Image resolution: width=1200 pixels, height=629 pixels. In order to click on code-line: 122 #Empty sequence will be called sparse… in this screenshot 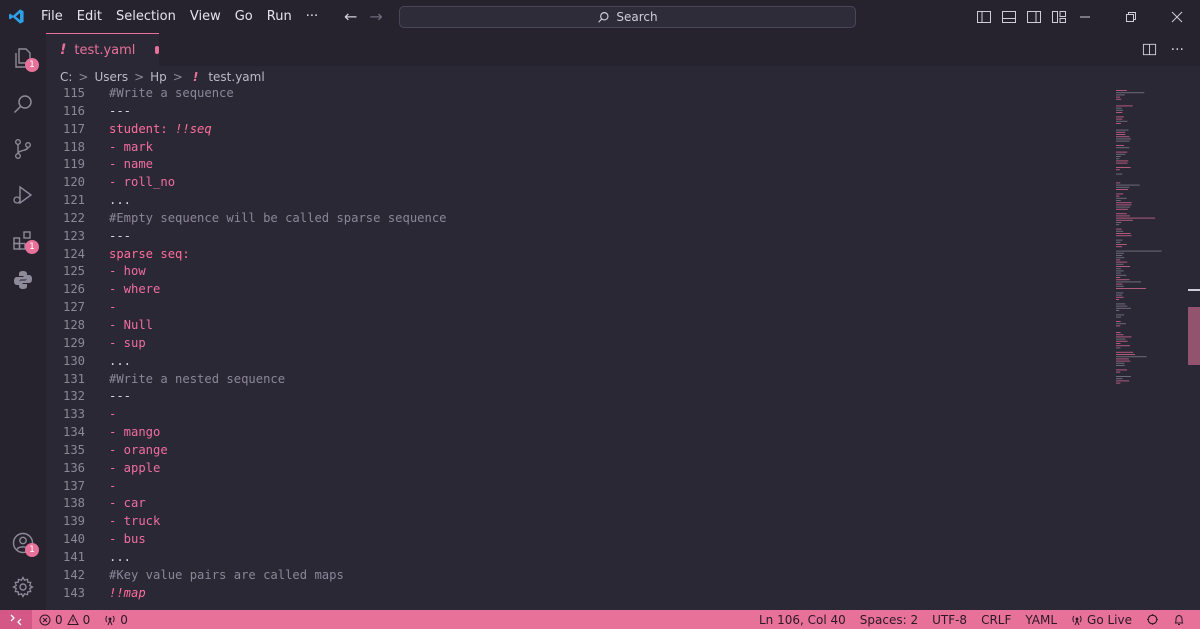, I will do `click(576, 219)`.